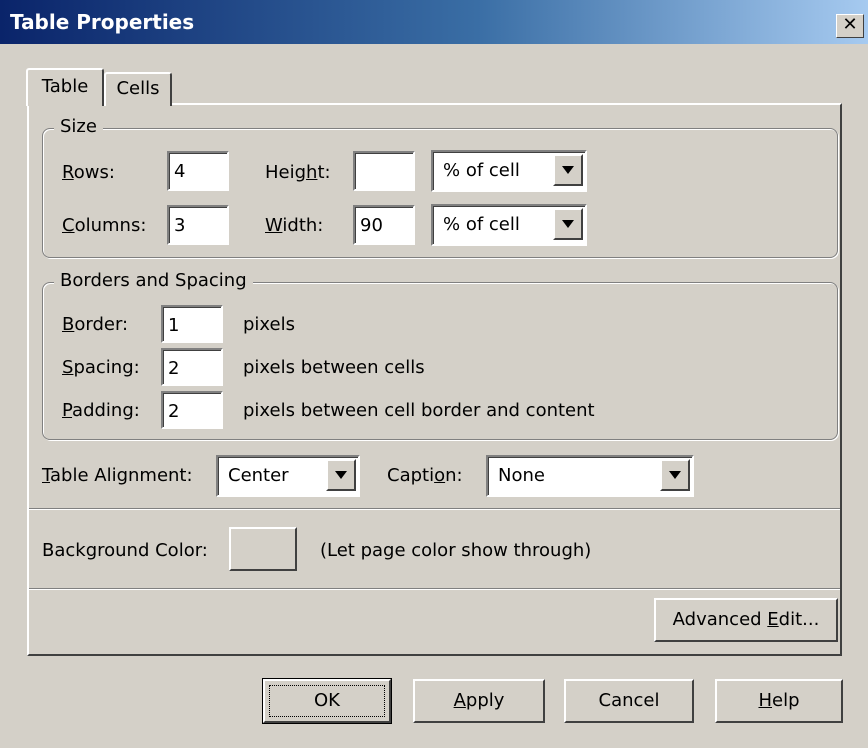 The width and height of the screenshot is (868, 748). What do you see at coordinates (294, 225) in the screenshot?
I see `width-label: Width:` at bounding box center [294, 225].